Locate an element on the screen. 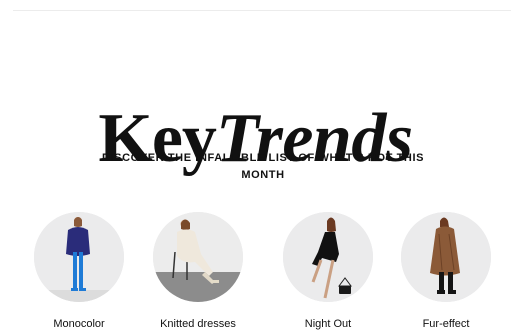 The height and width of the screenshot is (330, 511). category-image-fur-effect is located at coordinates (446, 257).